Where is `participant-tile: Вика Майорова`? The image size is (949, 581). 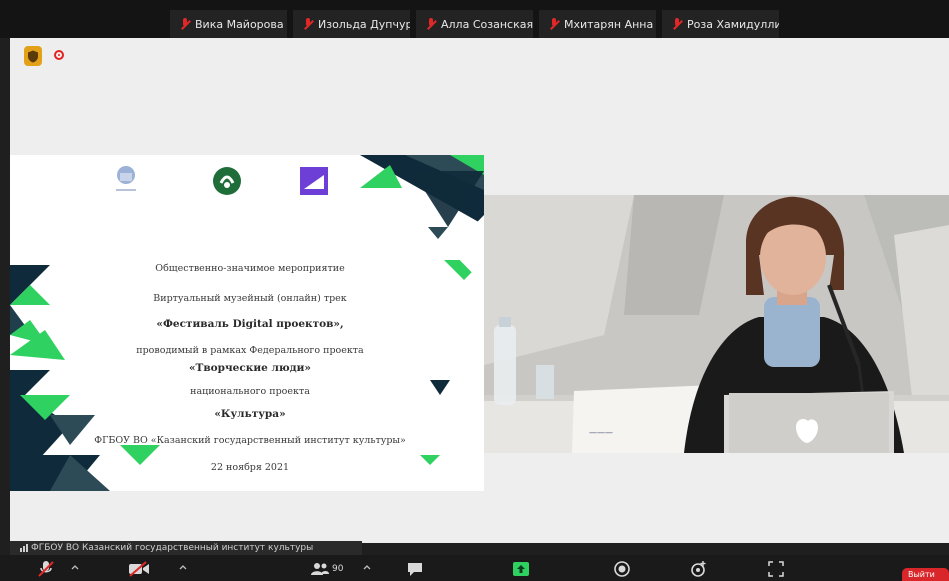 participant-tile: Вика Майорова is located at coordinates (228, 24).